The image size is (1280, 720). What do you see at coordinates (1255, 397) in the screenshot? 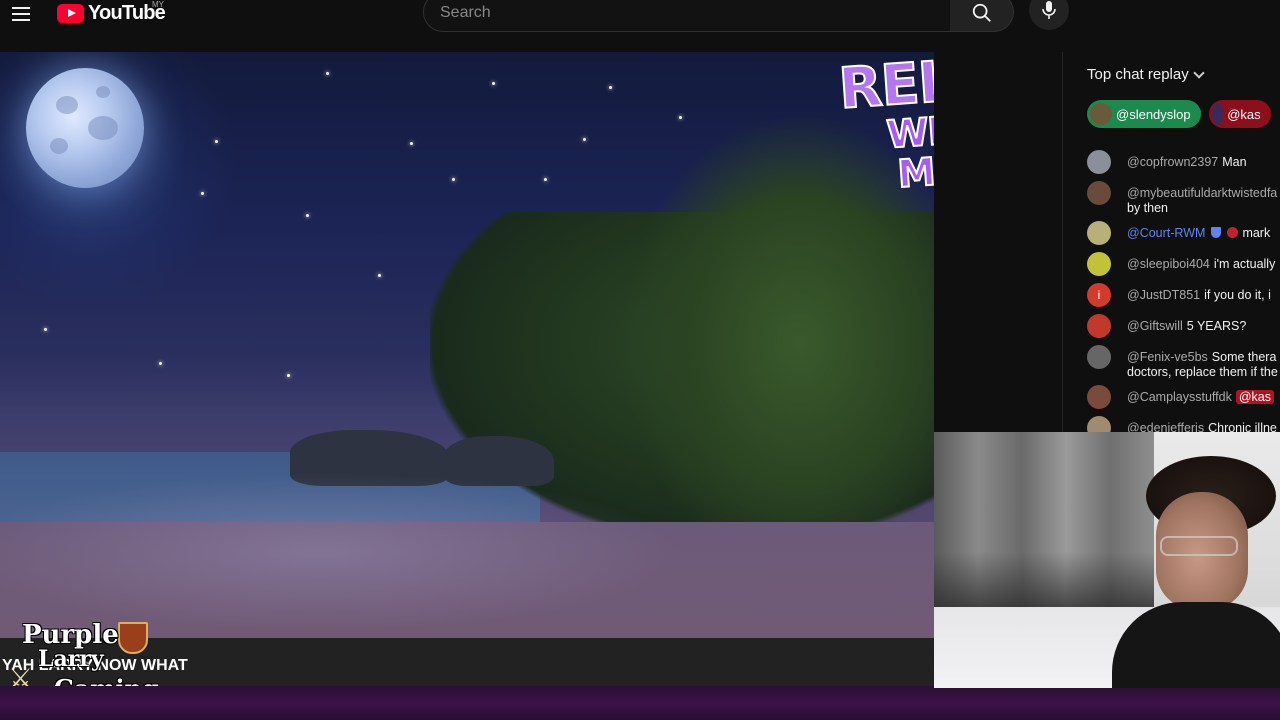
I see `chat-mention: @kas` at bounding box center [1255, 397].